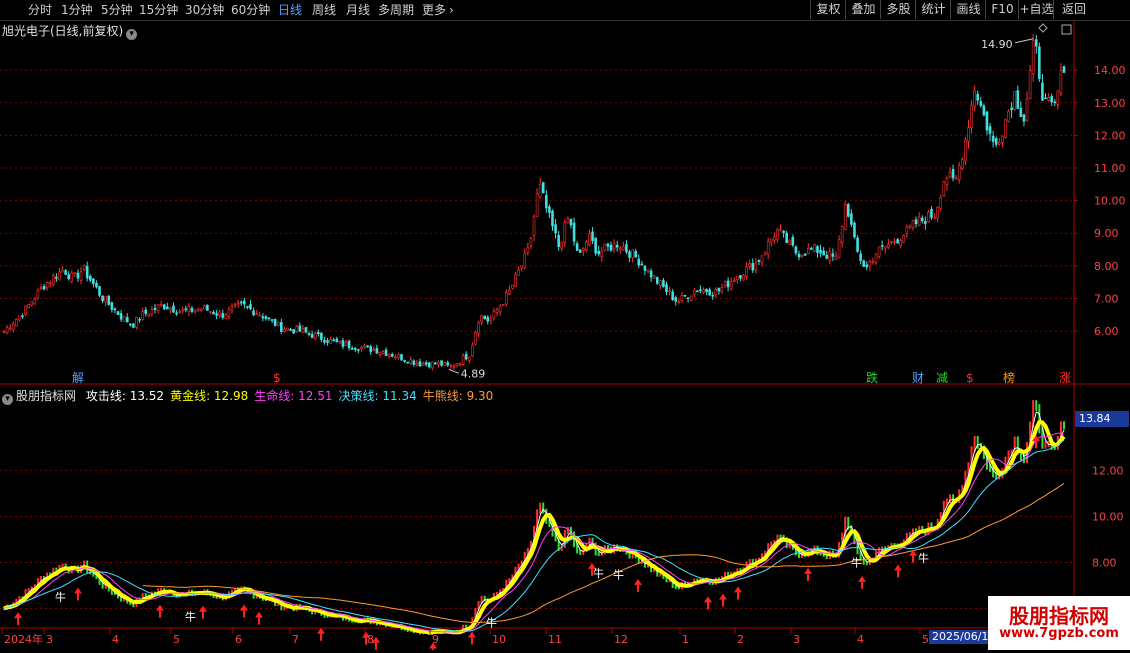 This screenshot has height=653, width=1130. Describe the element at coordinates (499, 639) in the screenshot. I see `date-label: 10` at that location.